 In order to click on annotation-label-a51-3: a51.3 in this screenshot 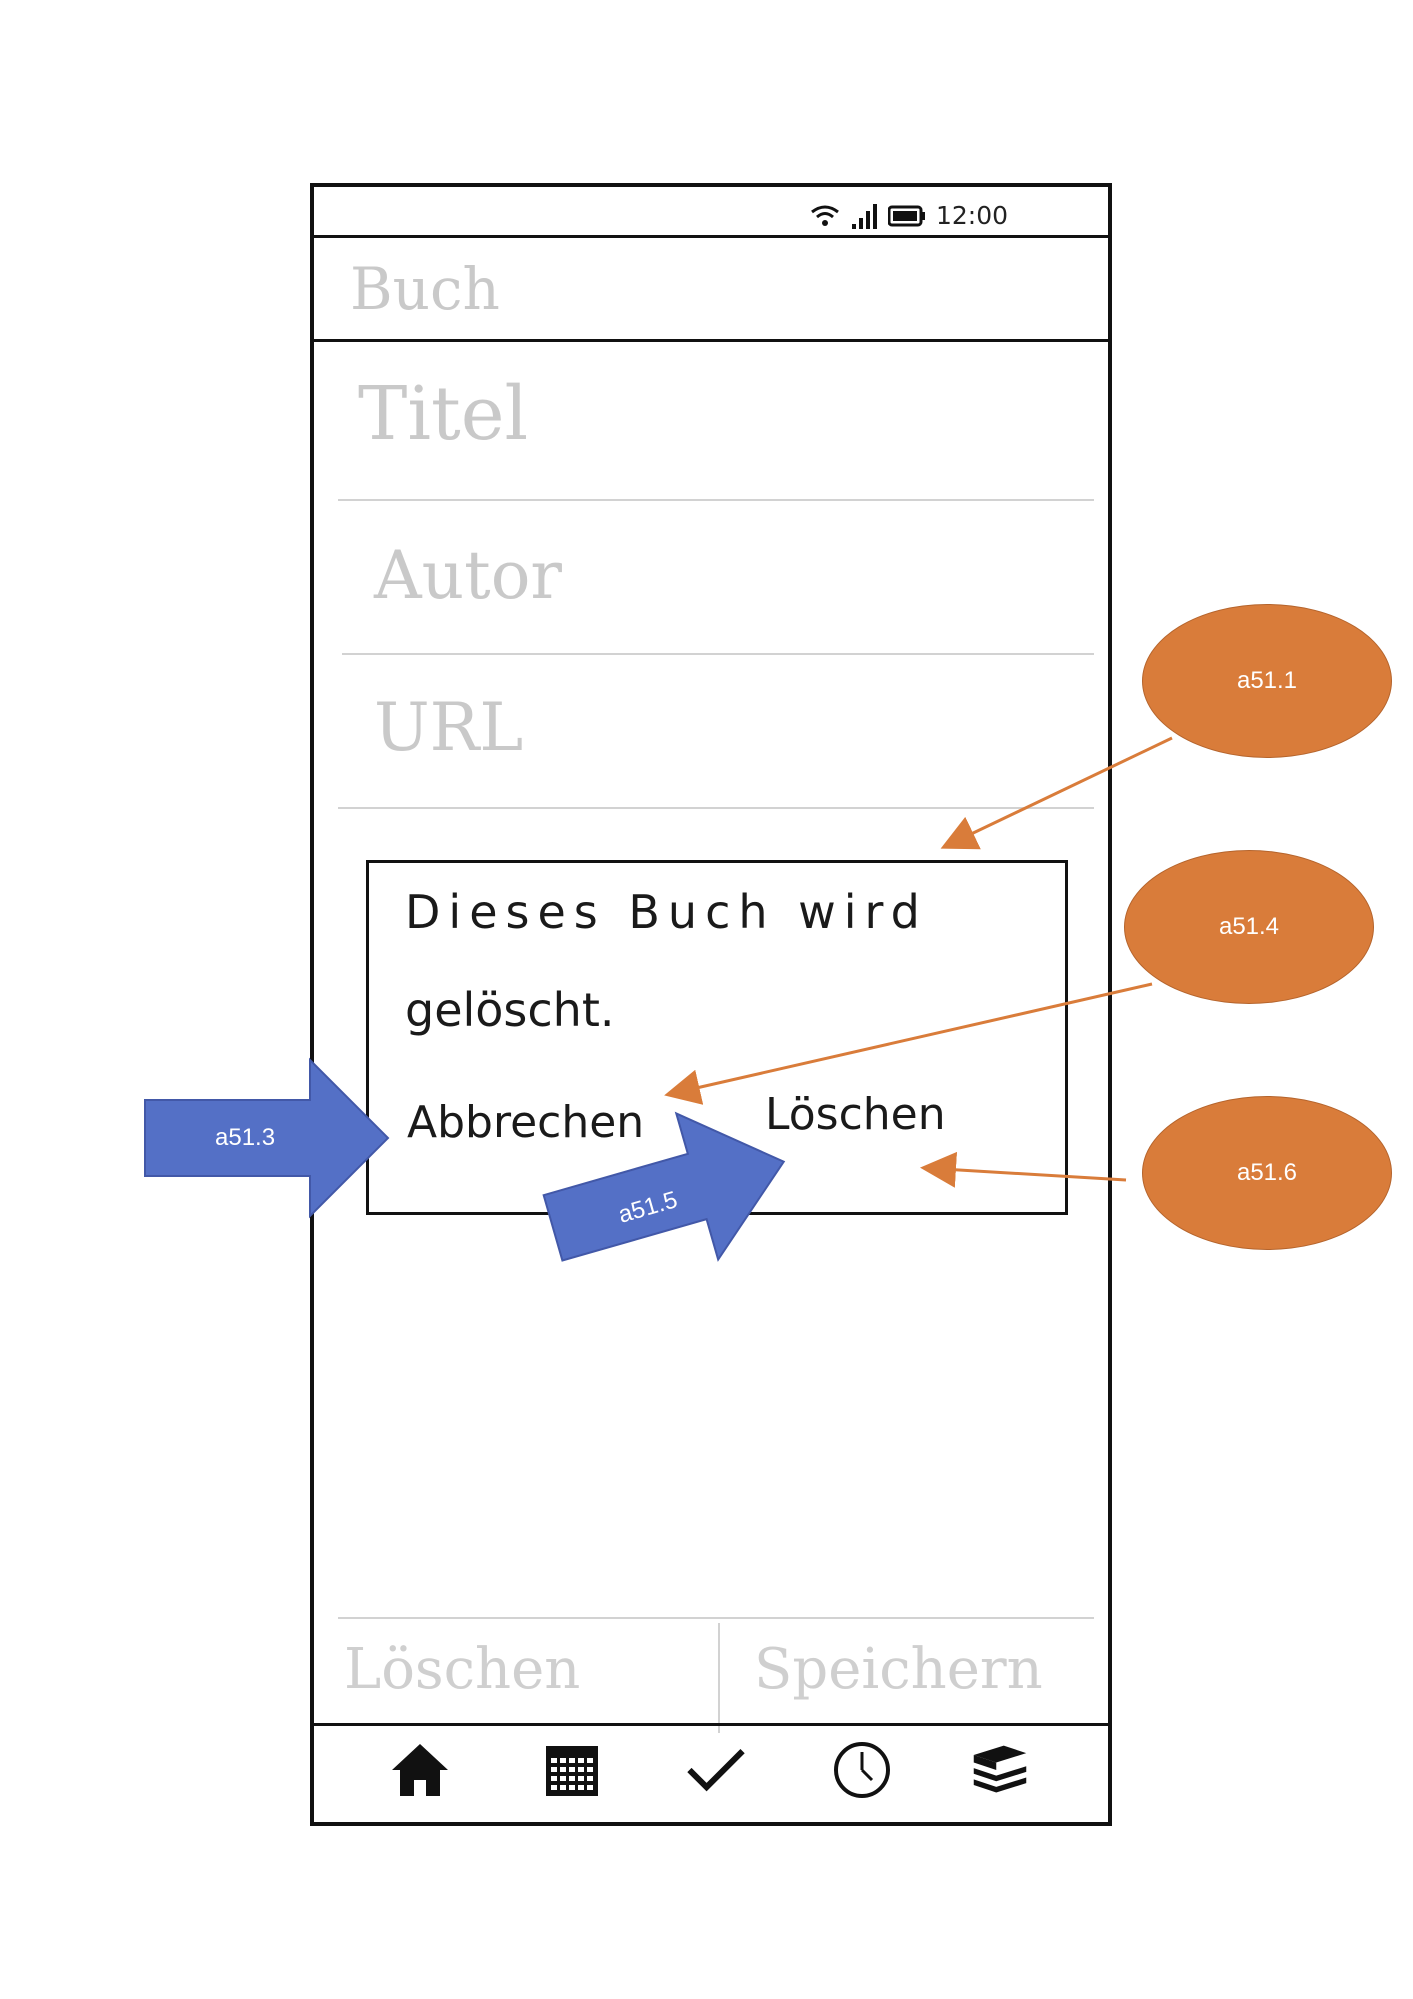, I will do `click(245, 1137)`.